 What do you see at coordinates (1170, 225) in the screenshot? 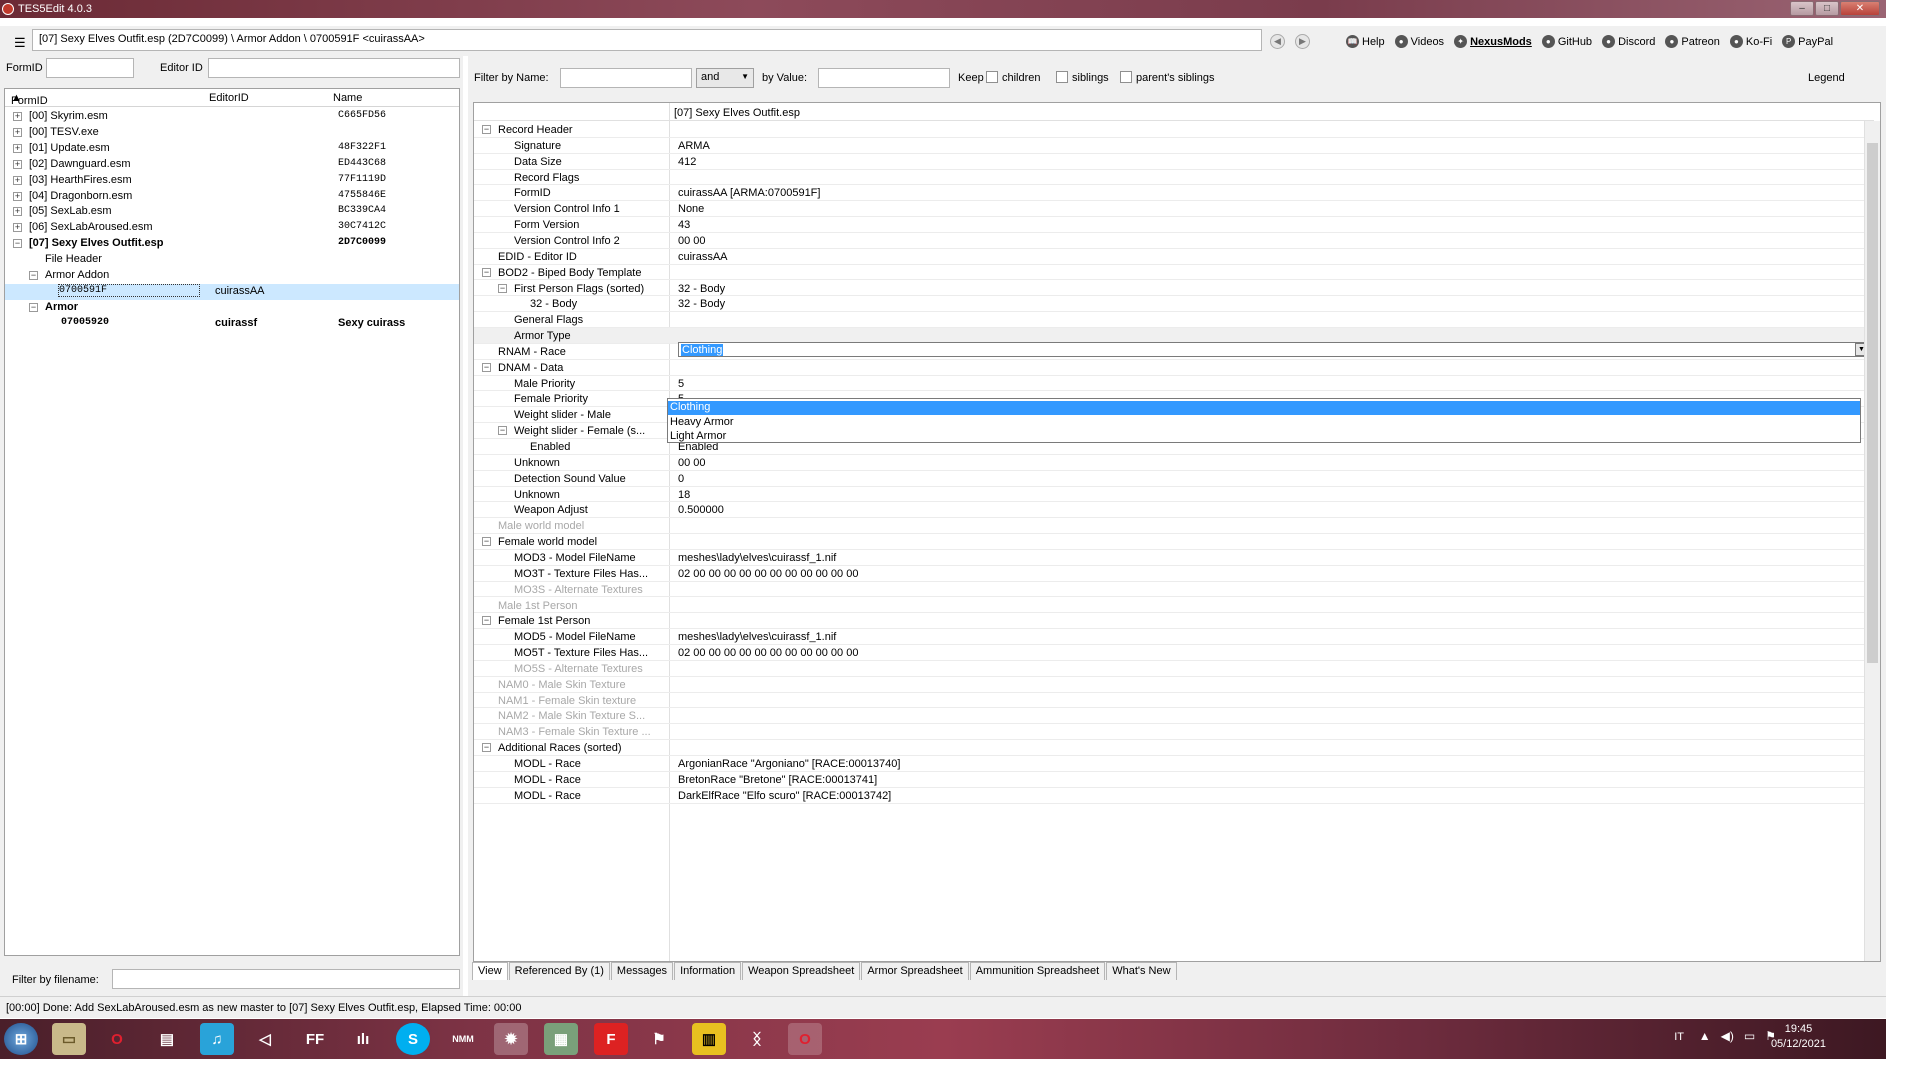
I see `field-row: Form Version 43` at bounding box center [1170, 225].